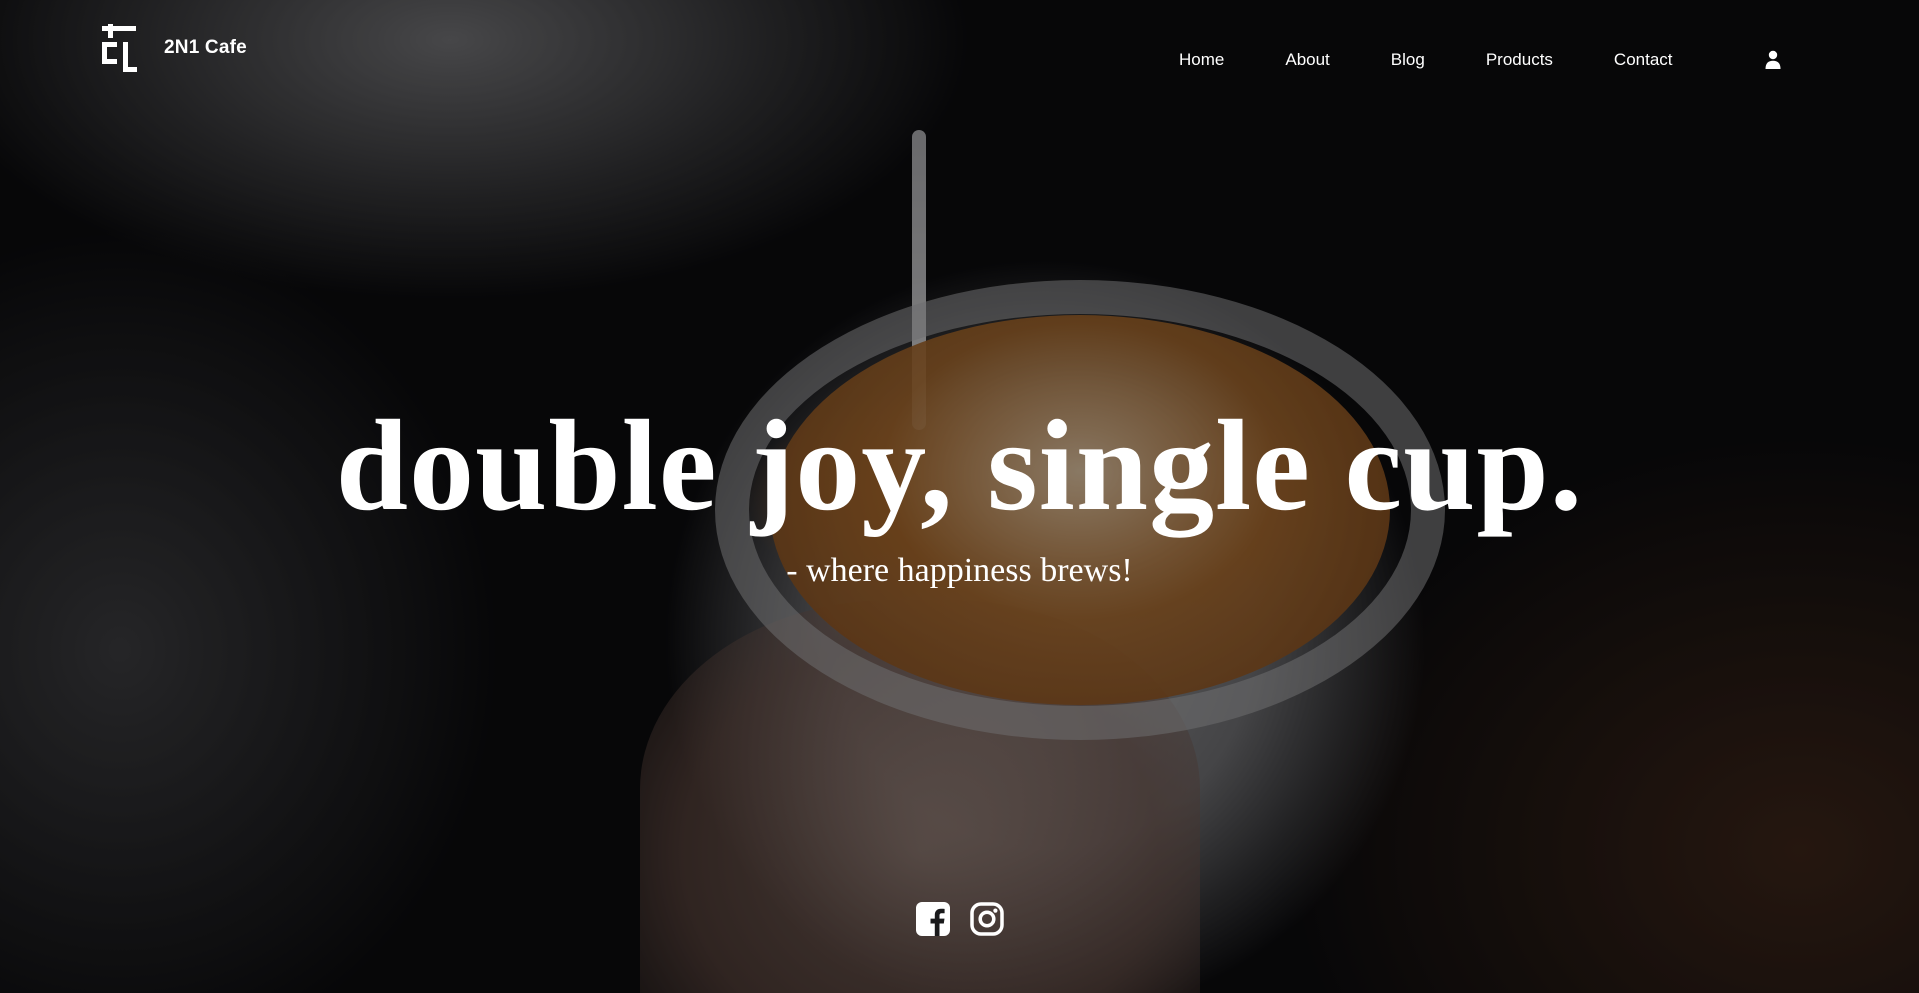 Image resolution: width=1919 pixels, height=993 pixels. What do you see at coordinates (1643, 60) in the screenshot?
I see `nav-link-contact: Contact` at bounding box center [1643, 60].